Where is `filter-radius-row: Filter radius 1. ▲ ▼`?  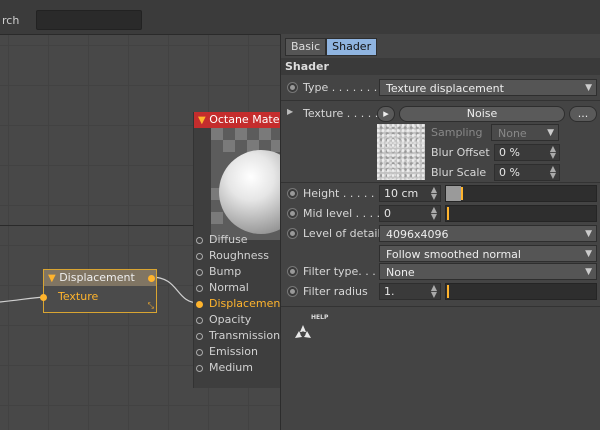 filter-radius-row: Filter radius 1. ▲ ▼ is located at coordinates (440, 292).